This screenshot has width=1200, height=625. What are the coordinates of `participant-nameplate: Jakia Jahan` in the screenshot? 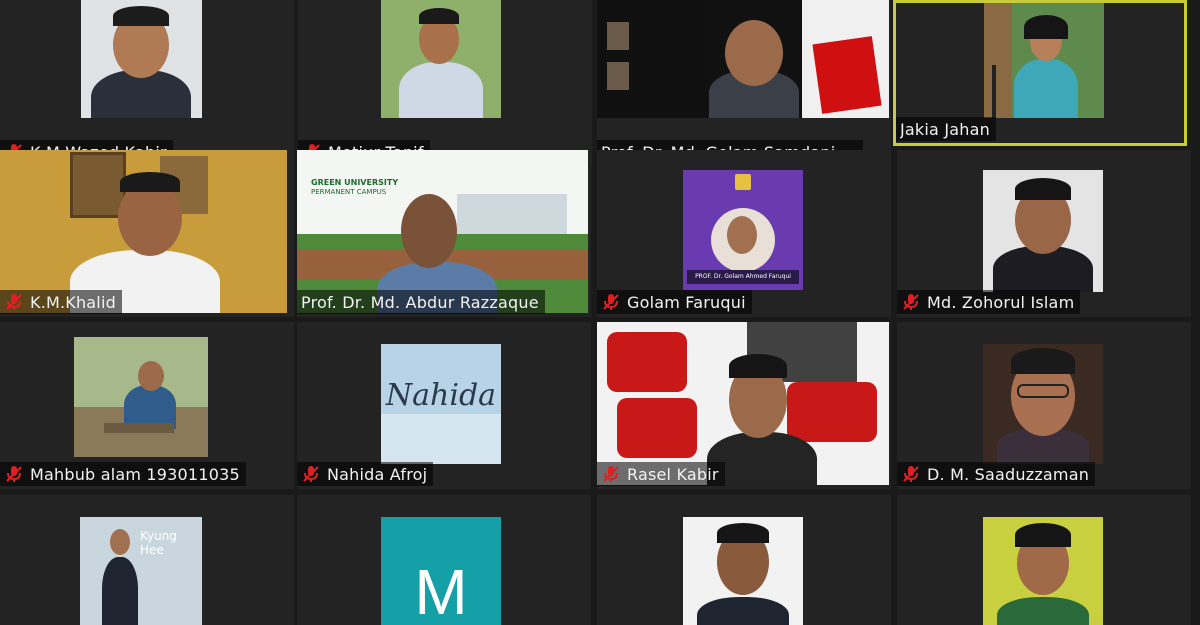 It's located at (946, 129).